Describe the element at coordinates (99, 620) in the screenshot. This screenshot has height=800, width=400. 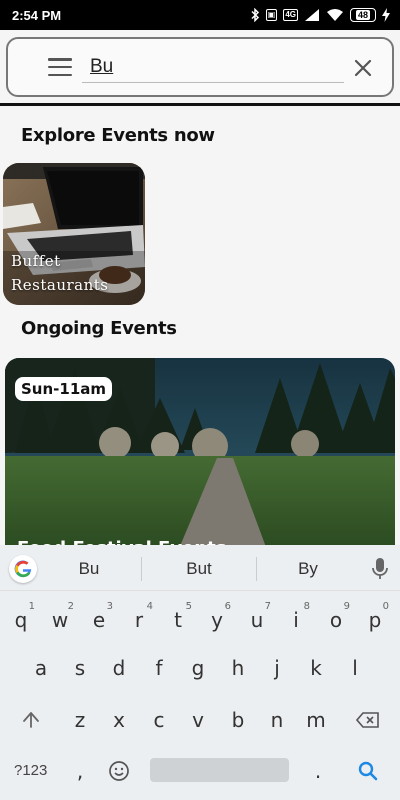
I see `key-e: e3` at that location.